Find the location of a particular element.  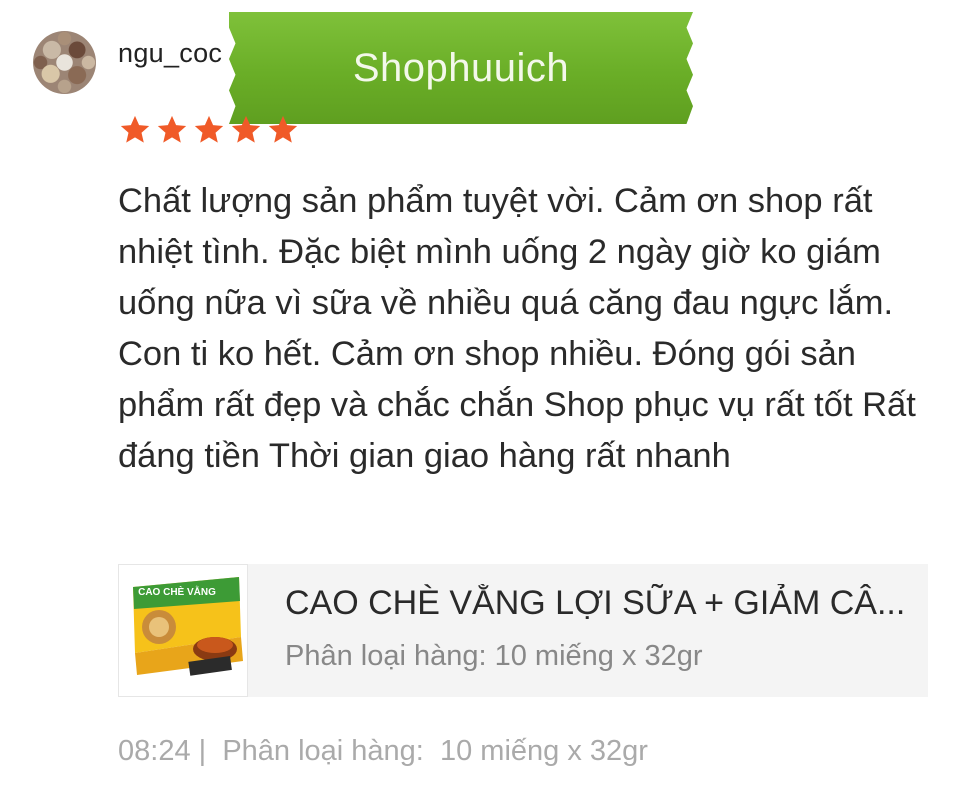

product-thumbnail: CAO CHÈ VẰNG is located at coordinates (183, 630).